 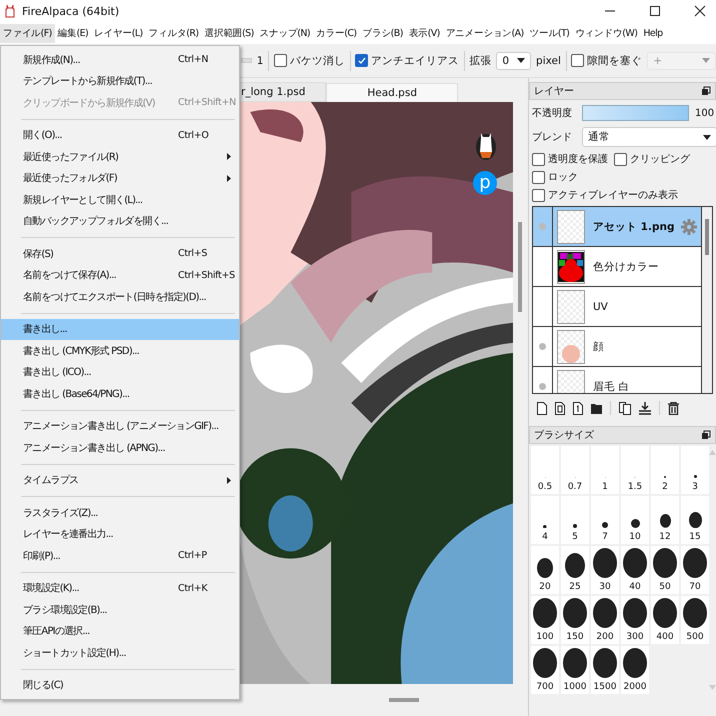 What do you see at coordinates (626, 267) in the screenshot?
I see `layer-name: 色分けカラー` at bounding box center [626, 267].